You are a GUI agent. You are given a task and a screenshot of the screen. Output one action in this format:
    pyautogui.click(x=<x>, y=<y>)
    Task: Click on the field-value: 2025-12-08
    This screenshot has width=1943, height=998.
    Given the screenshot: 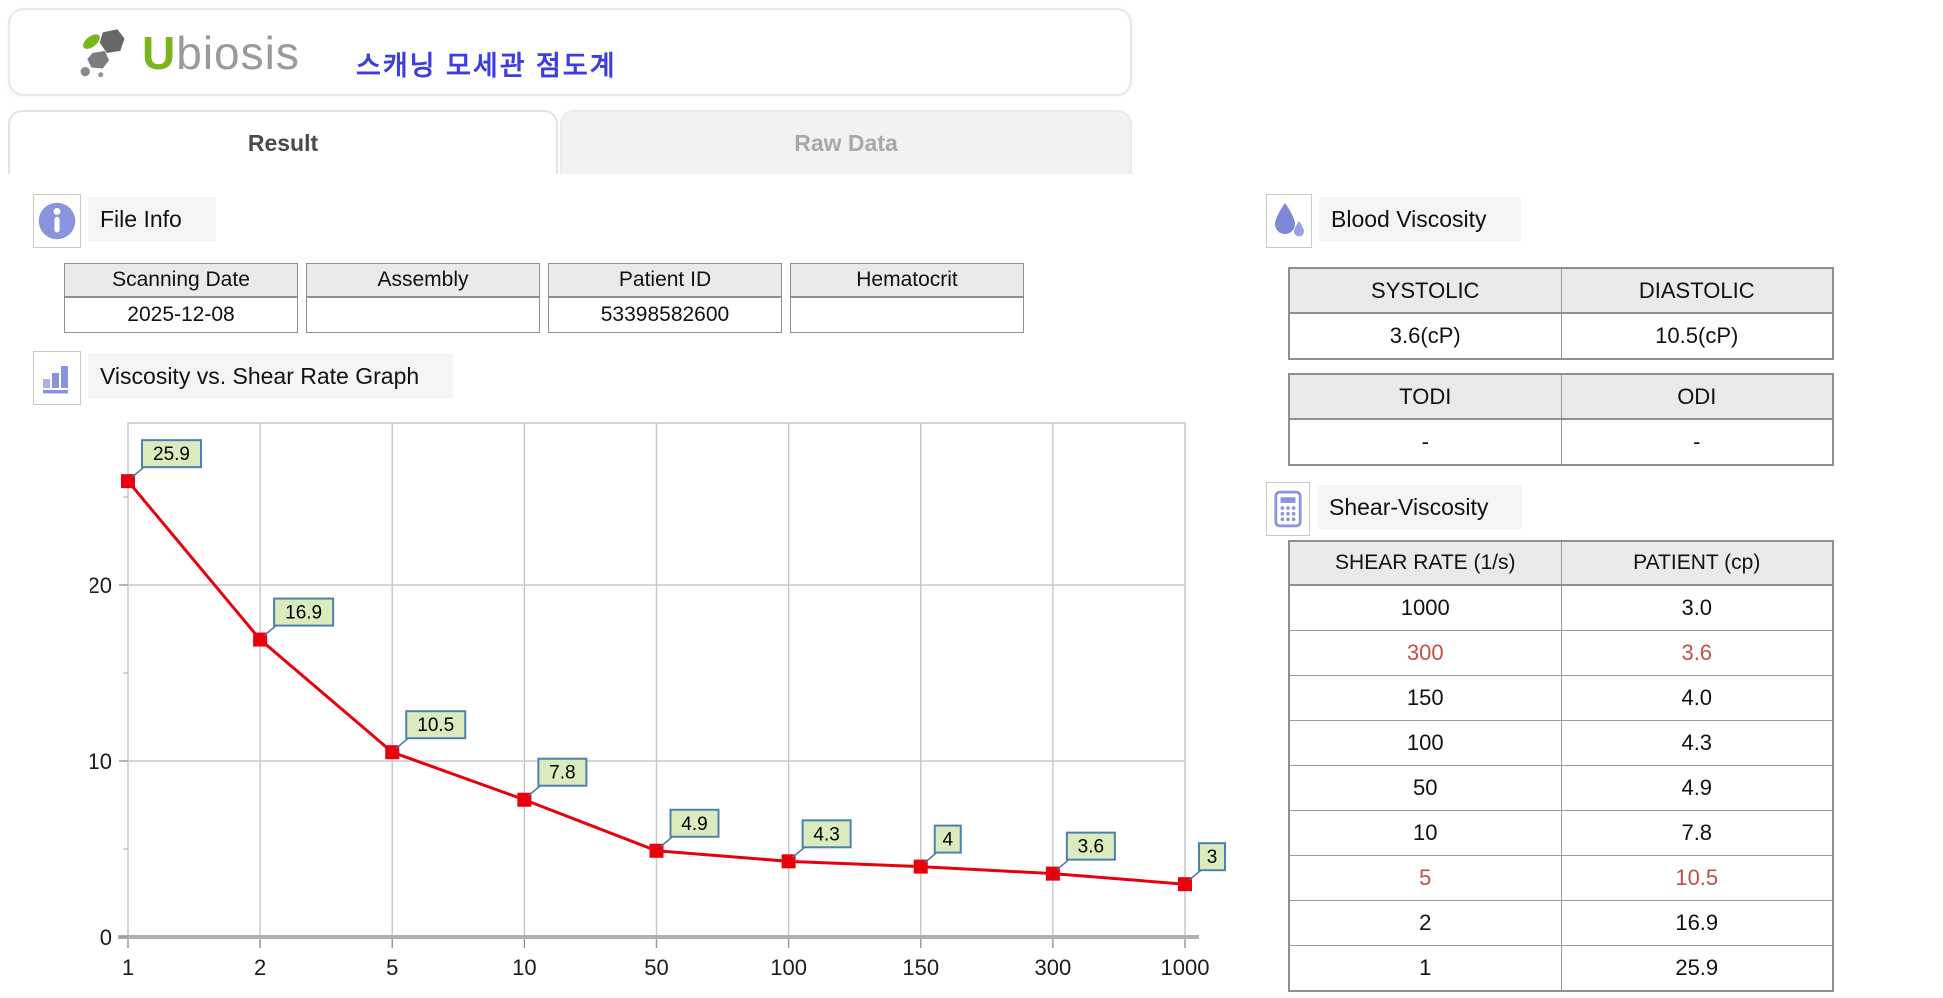 What is the action you would take?
    pyautogui.click(x=181, y=314)
    